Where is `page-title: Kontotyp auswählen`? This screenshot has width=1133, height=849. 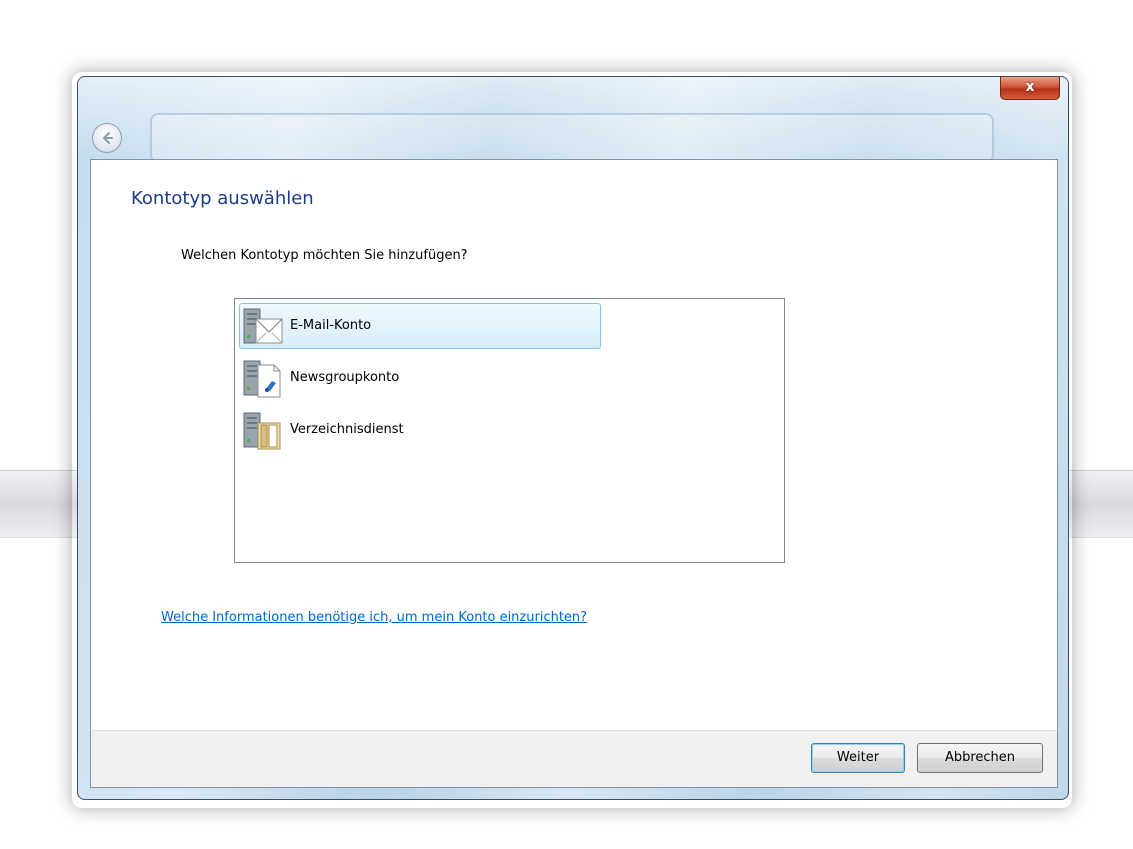 page-title: Kontotyp auswählen is located at coordinates (222, 198).